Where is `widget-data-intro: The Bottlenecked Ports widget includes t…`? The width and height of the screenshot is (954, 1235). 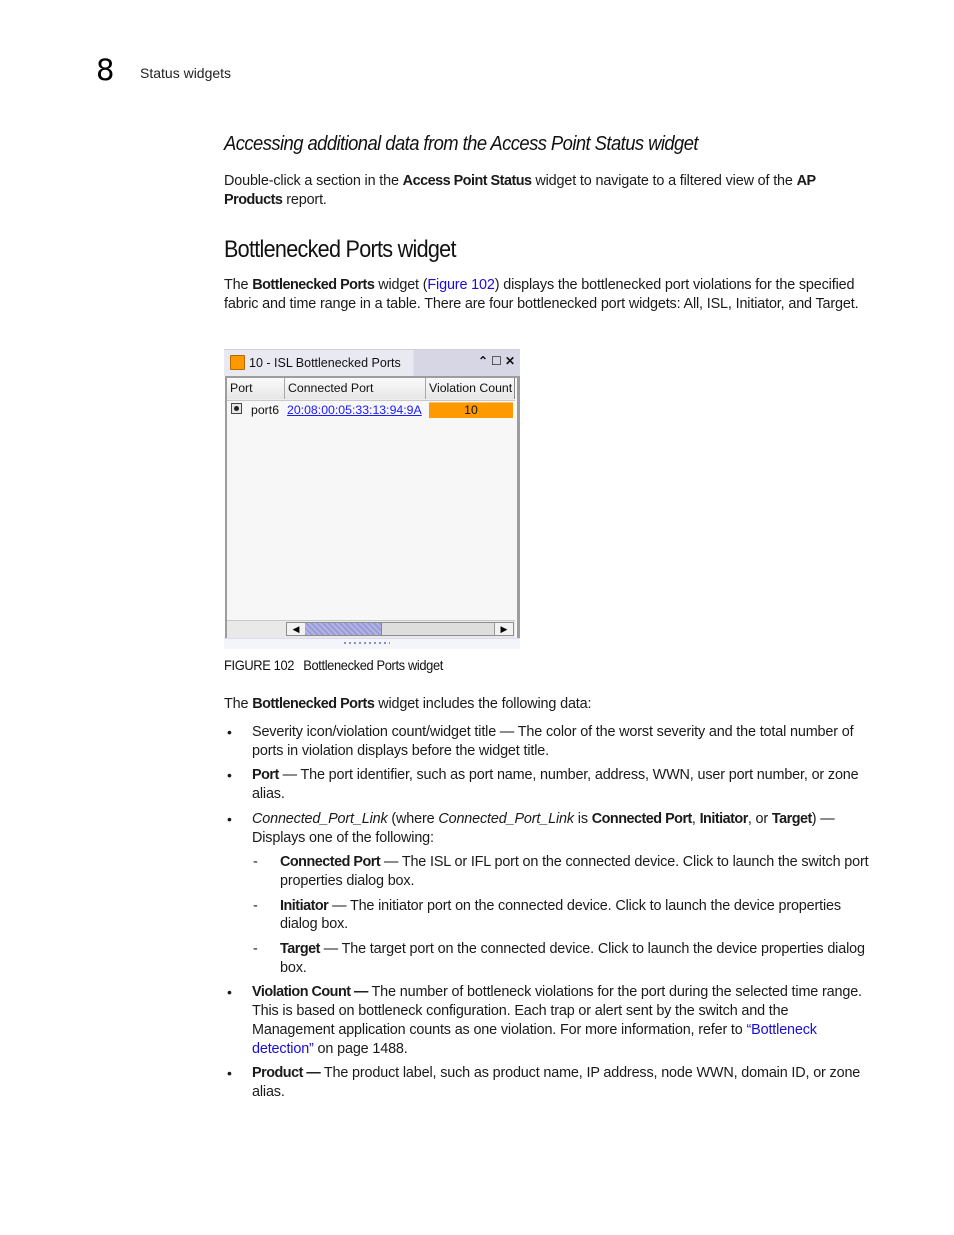
widget-data-intro: The Bottlenecked Ports widget includes t… is located at coordinates (544, 704).